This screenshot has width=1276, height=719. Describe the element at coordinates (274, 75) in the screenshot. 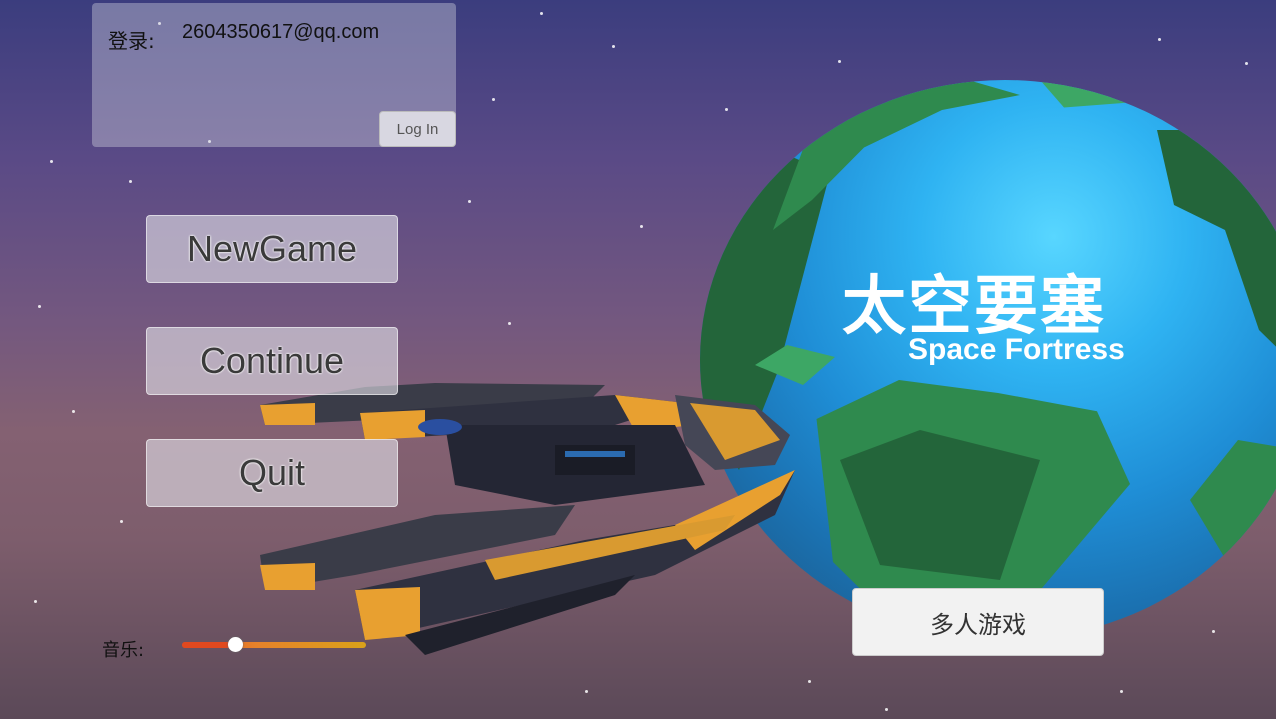

I see `login-panel: 登录: 2604350617@qq.com Log In` at that location.